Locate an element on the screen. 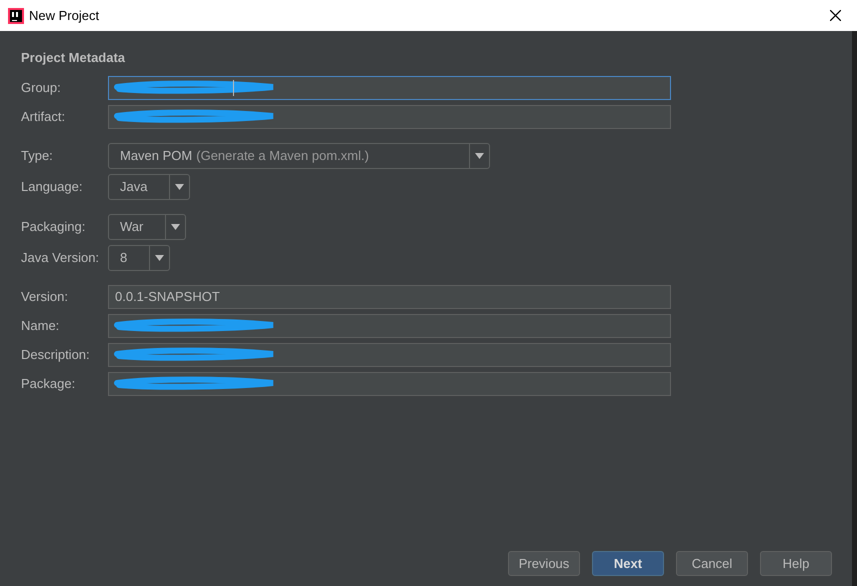 This screenshot has height=586, width=857. dropdown: Java is located at coordinates (149, 187).